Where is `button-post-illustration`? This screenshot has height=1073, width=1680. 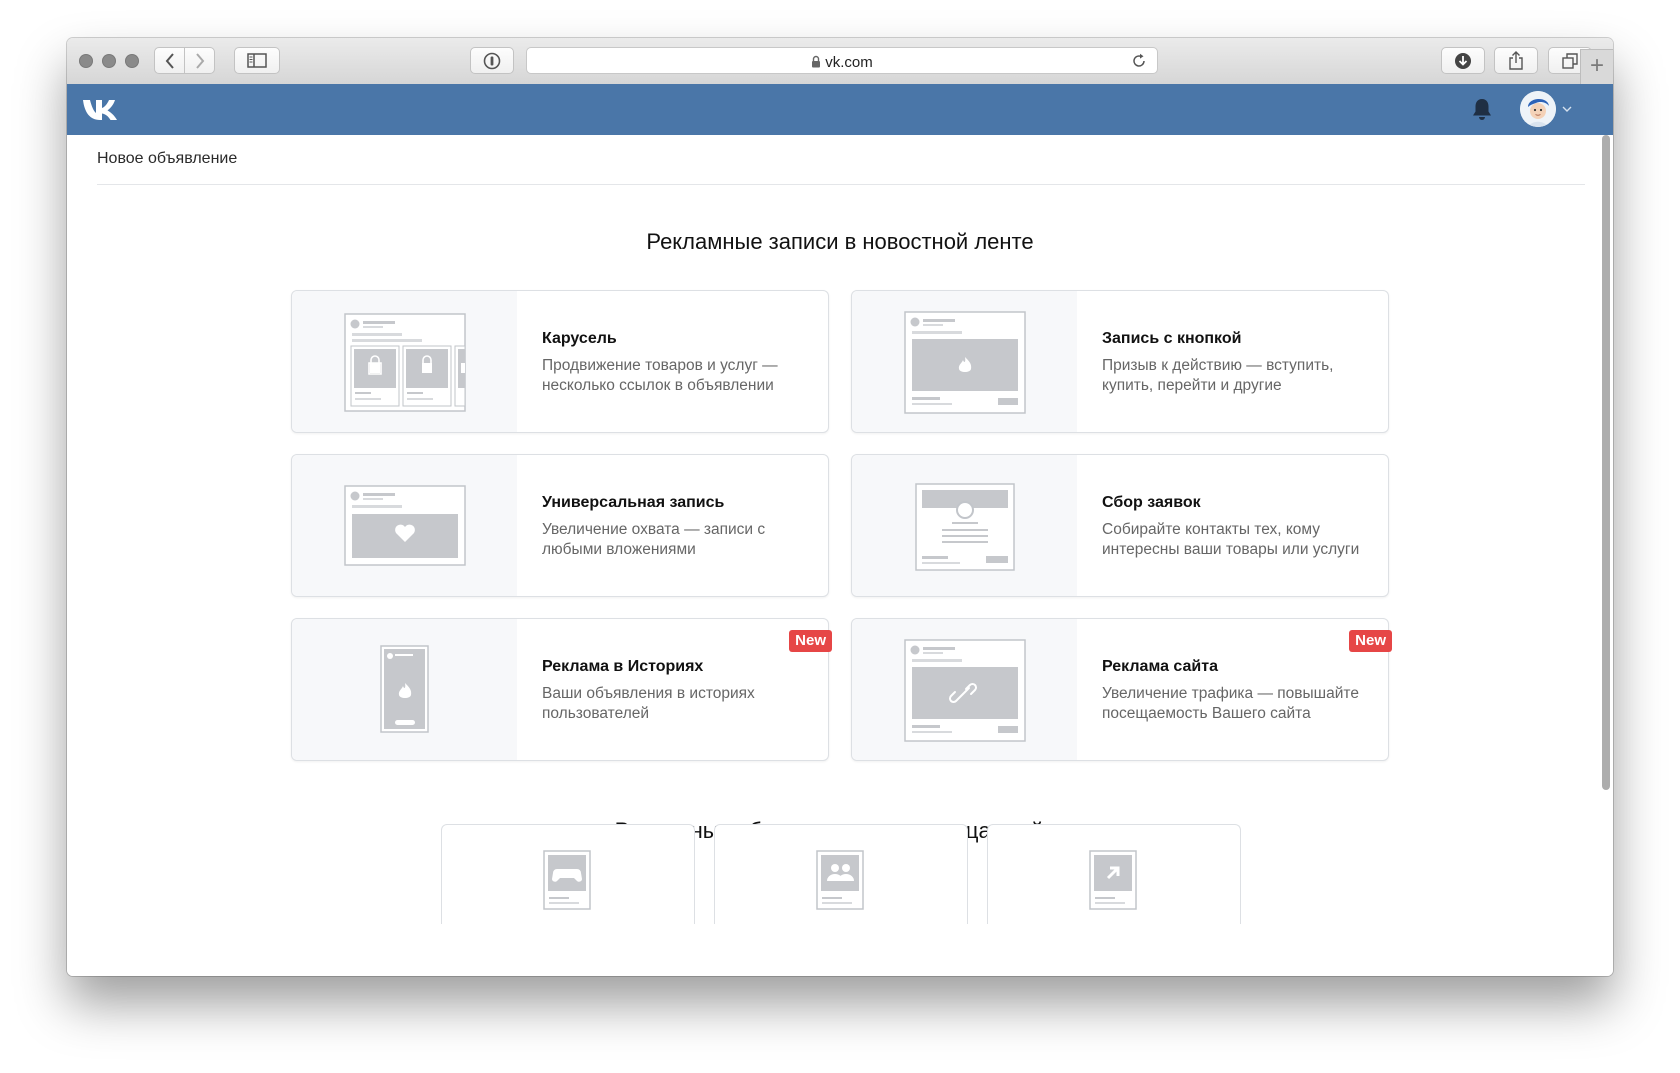
button-post-illustration is located at coordinates (964, 361).